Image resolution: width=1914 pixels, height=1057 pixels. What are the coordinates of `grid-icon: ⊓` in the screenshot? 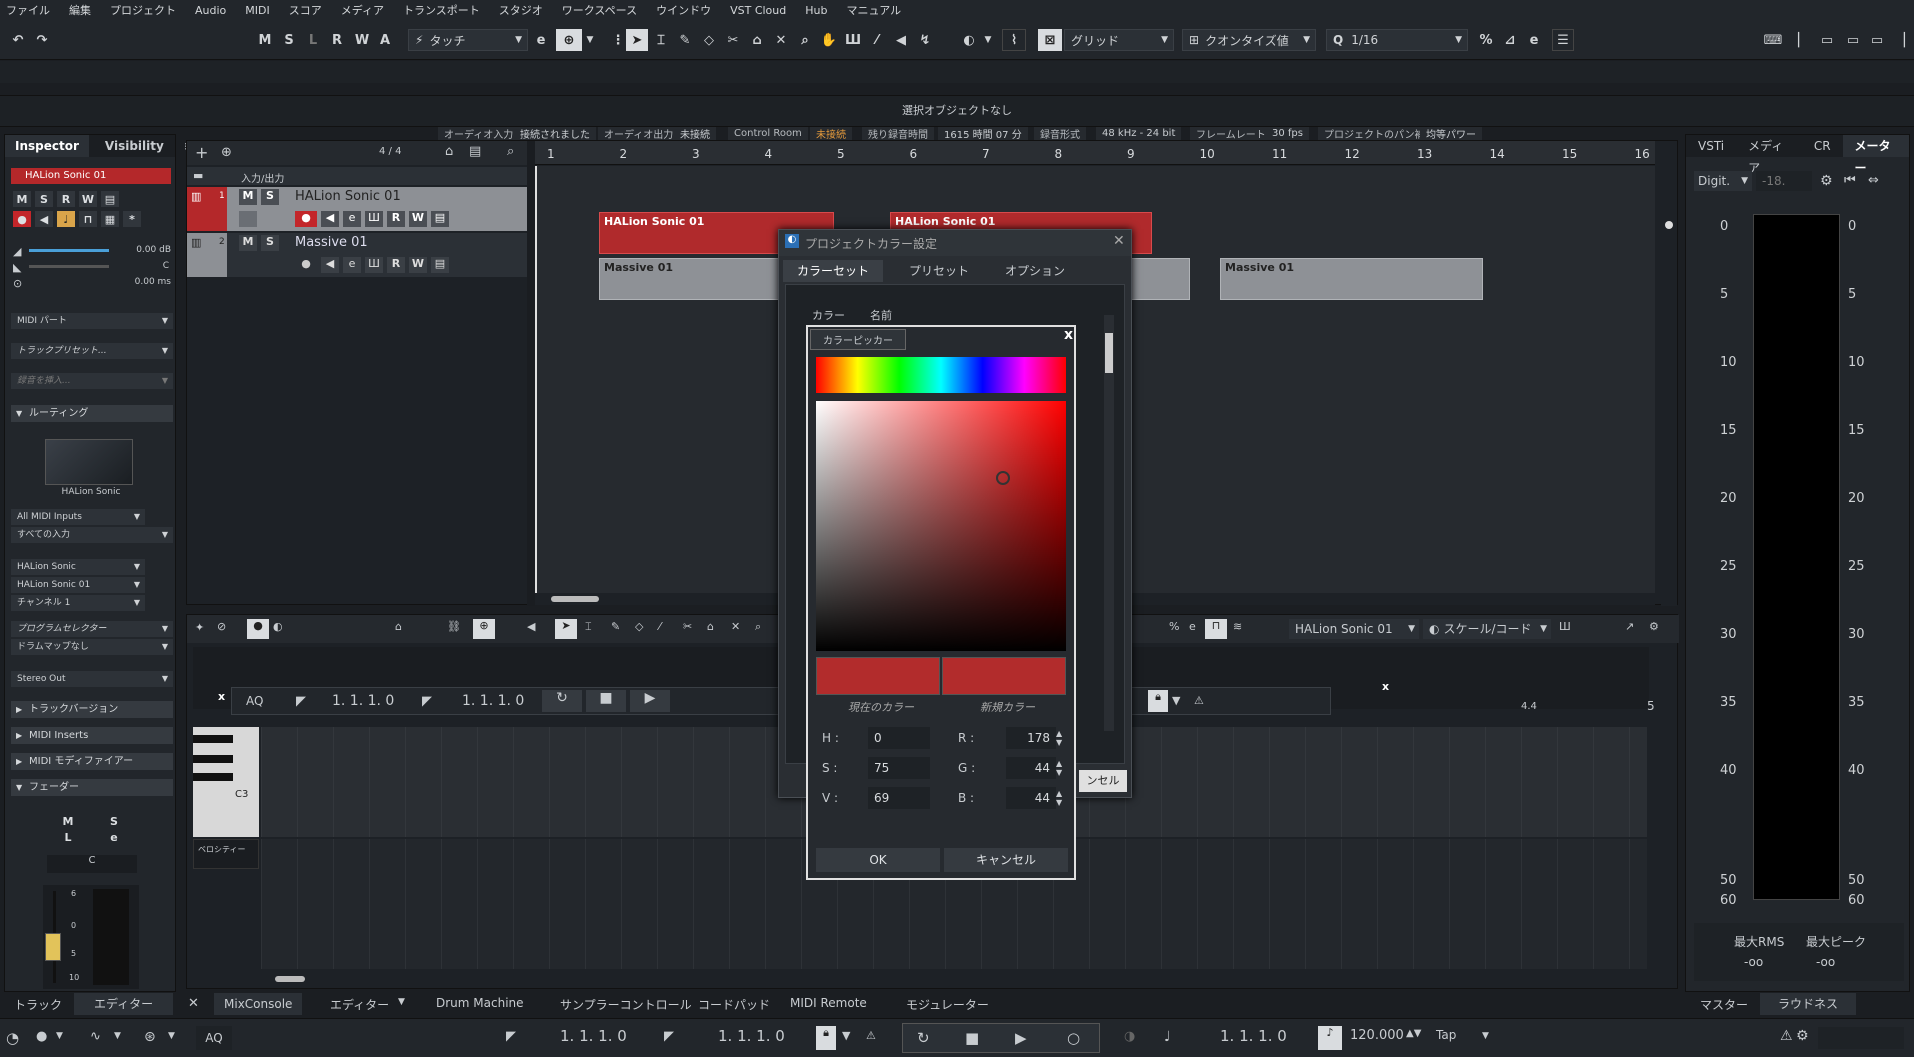 It's located at (1216, 629).